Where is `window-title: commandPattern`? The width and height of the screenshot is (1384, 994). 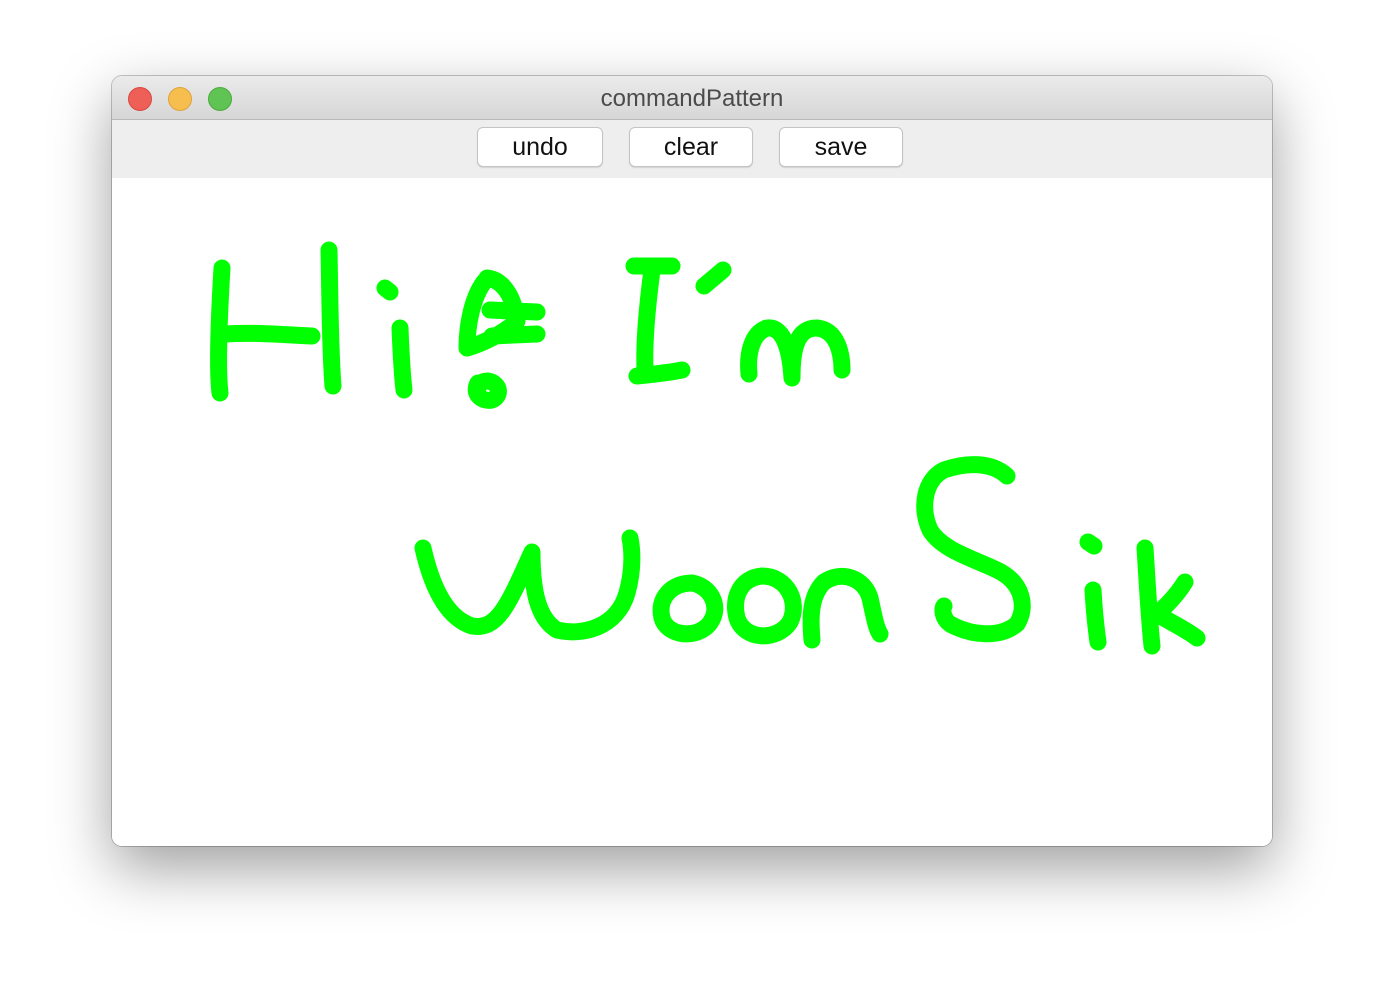
window-title: commandPattern is located at coordinates (692, 98).